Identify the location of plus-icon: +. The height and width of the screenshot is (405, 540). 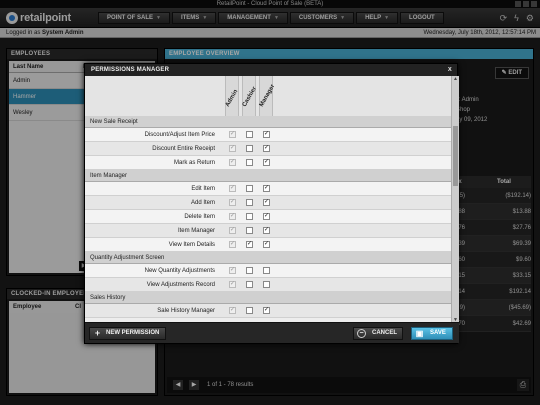
(97, 333).